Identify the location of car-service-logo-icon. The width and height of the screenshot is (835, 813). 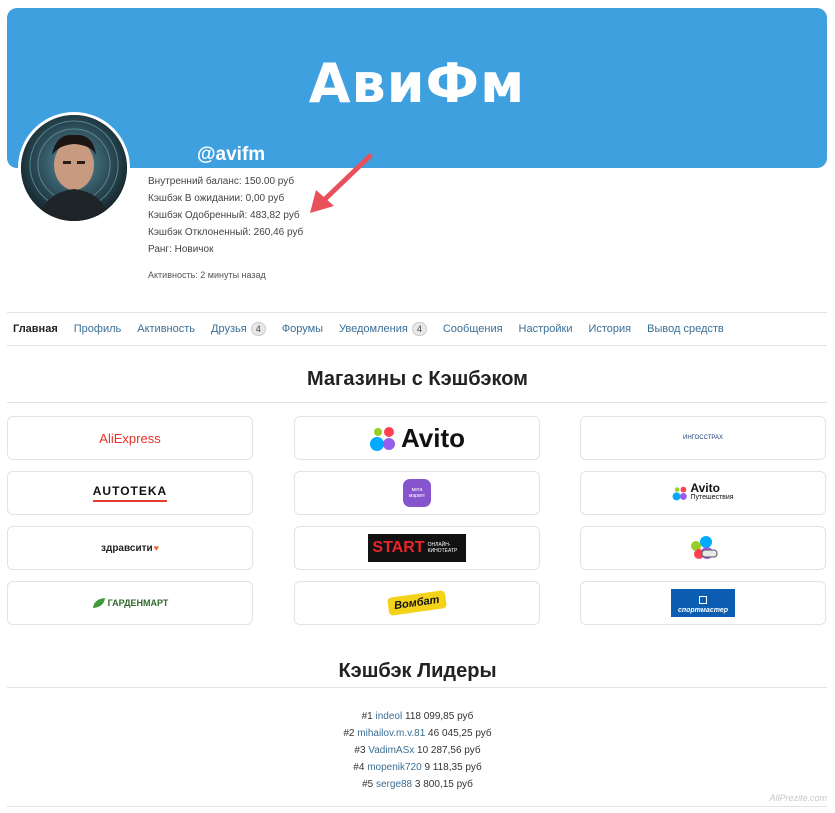
(704, 547).